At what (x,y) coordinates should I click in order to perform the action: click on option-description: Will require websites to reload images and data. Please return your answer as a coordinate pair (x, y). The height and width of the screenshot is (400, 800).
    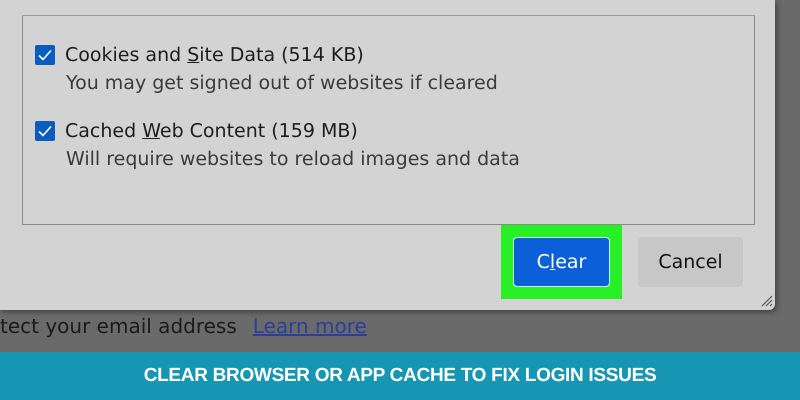
    Looking at the image, I should click on (293, 159).